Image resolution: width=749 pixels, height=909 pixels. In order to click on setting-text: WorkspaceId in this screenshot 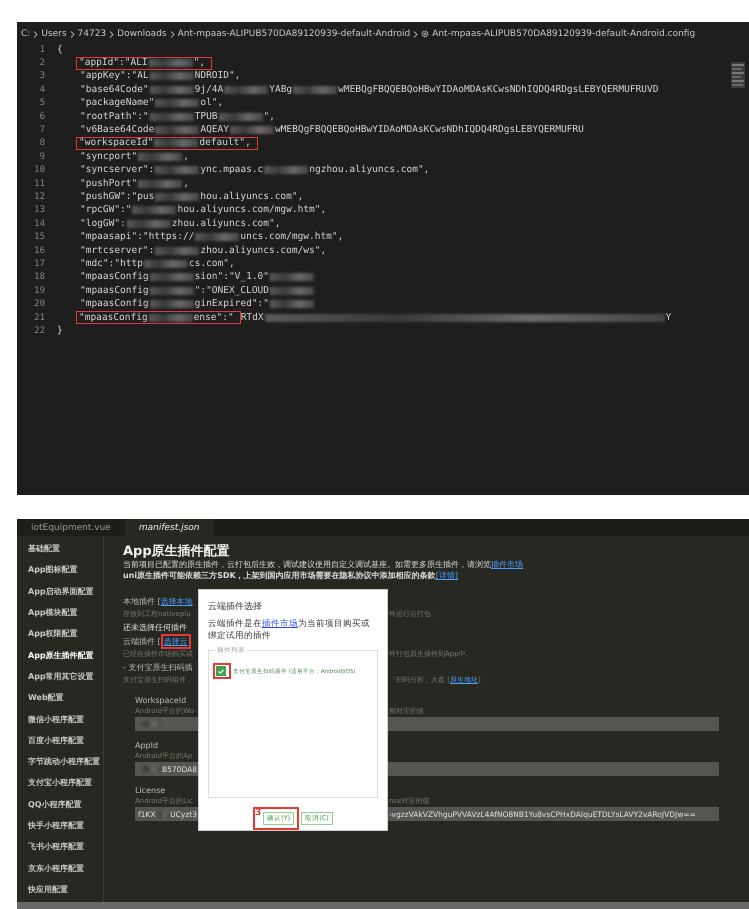, I will do `click(160, 700)`.